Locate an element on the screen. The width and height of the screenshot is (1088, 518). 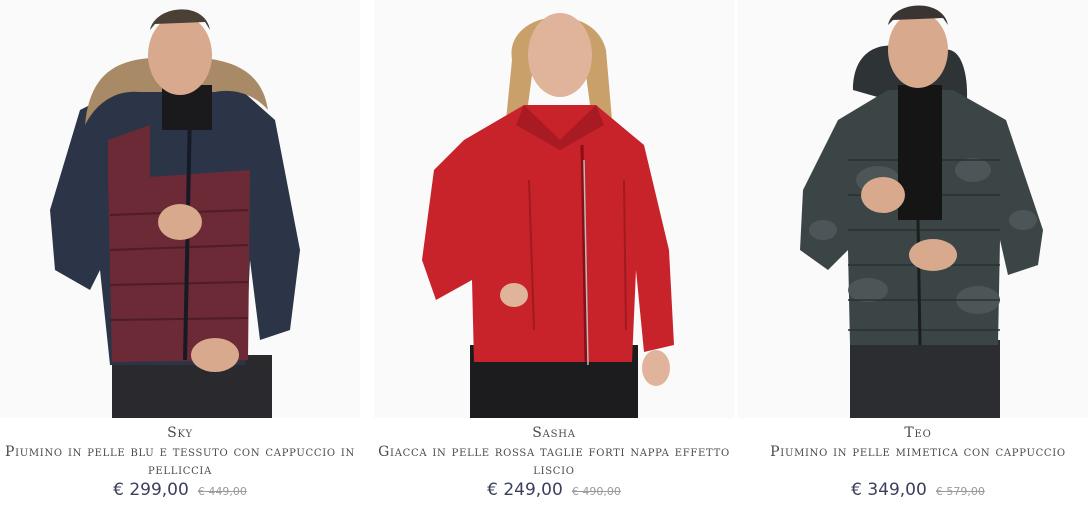
product-description: Piumino in pelle mimetica con cappuccio is located at coordinates (913, 452).